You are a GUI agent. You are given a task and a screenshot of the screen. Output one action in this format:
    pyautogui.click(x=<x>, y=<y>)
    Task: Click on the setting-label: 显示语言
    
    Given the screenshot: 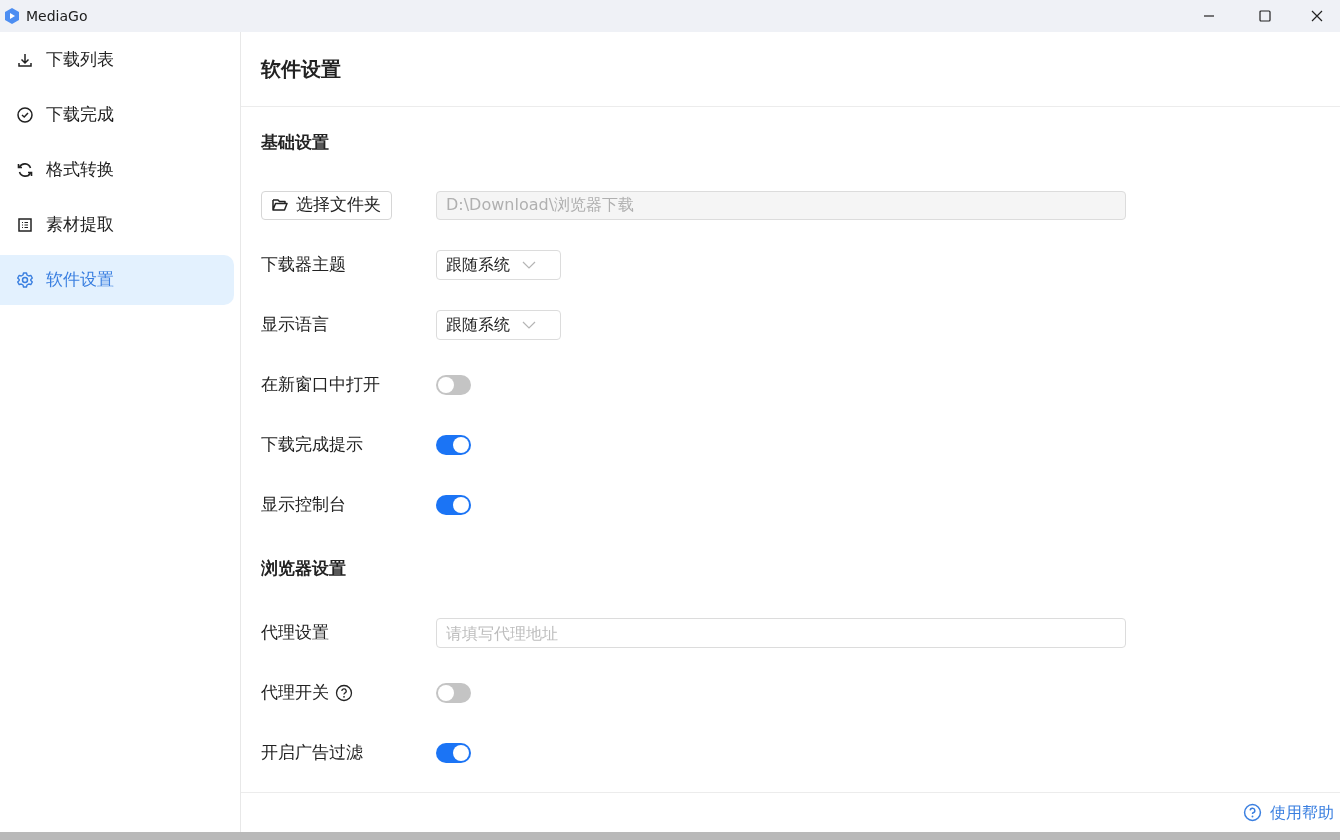 What is the action you would take?
    pyautogui.click(x=295, y=325)
    